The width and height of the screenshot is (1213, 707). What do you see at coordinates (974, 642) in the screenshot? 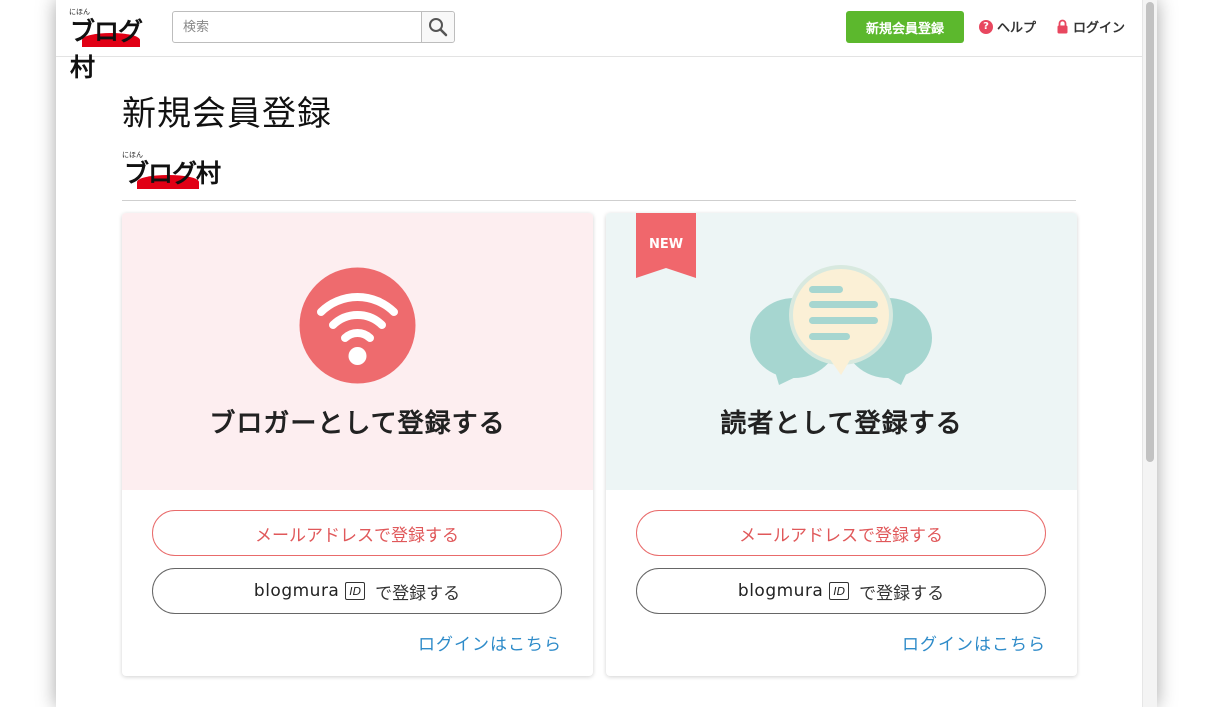
I see `reader-login-link: ログインはこちら` at bounding box center [974, 642].